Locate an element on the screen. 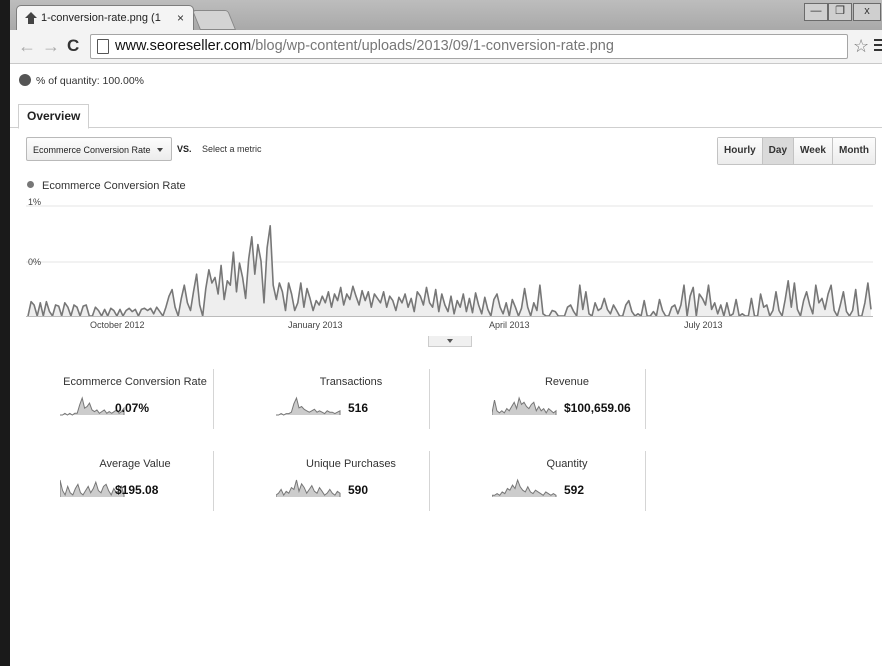 The height and width of the screenshot is (666, 882). tab-bar: 1-conversion-rate.png (10 × — ❐ x is located at coordinates (446, 15).